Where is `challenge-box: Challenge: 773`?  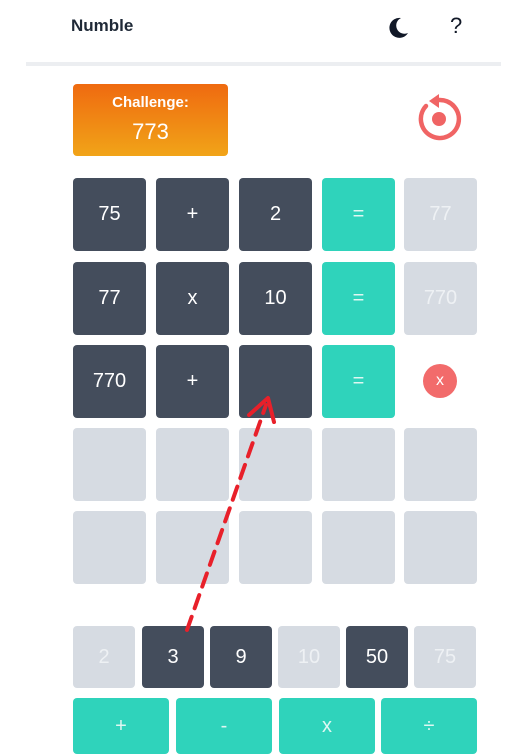
challenge-box: Challenge: 773 is located at coordinates (150, 120).